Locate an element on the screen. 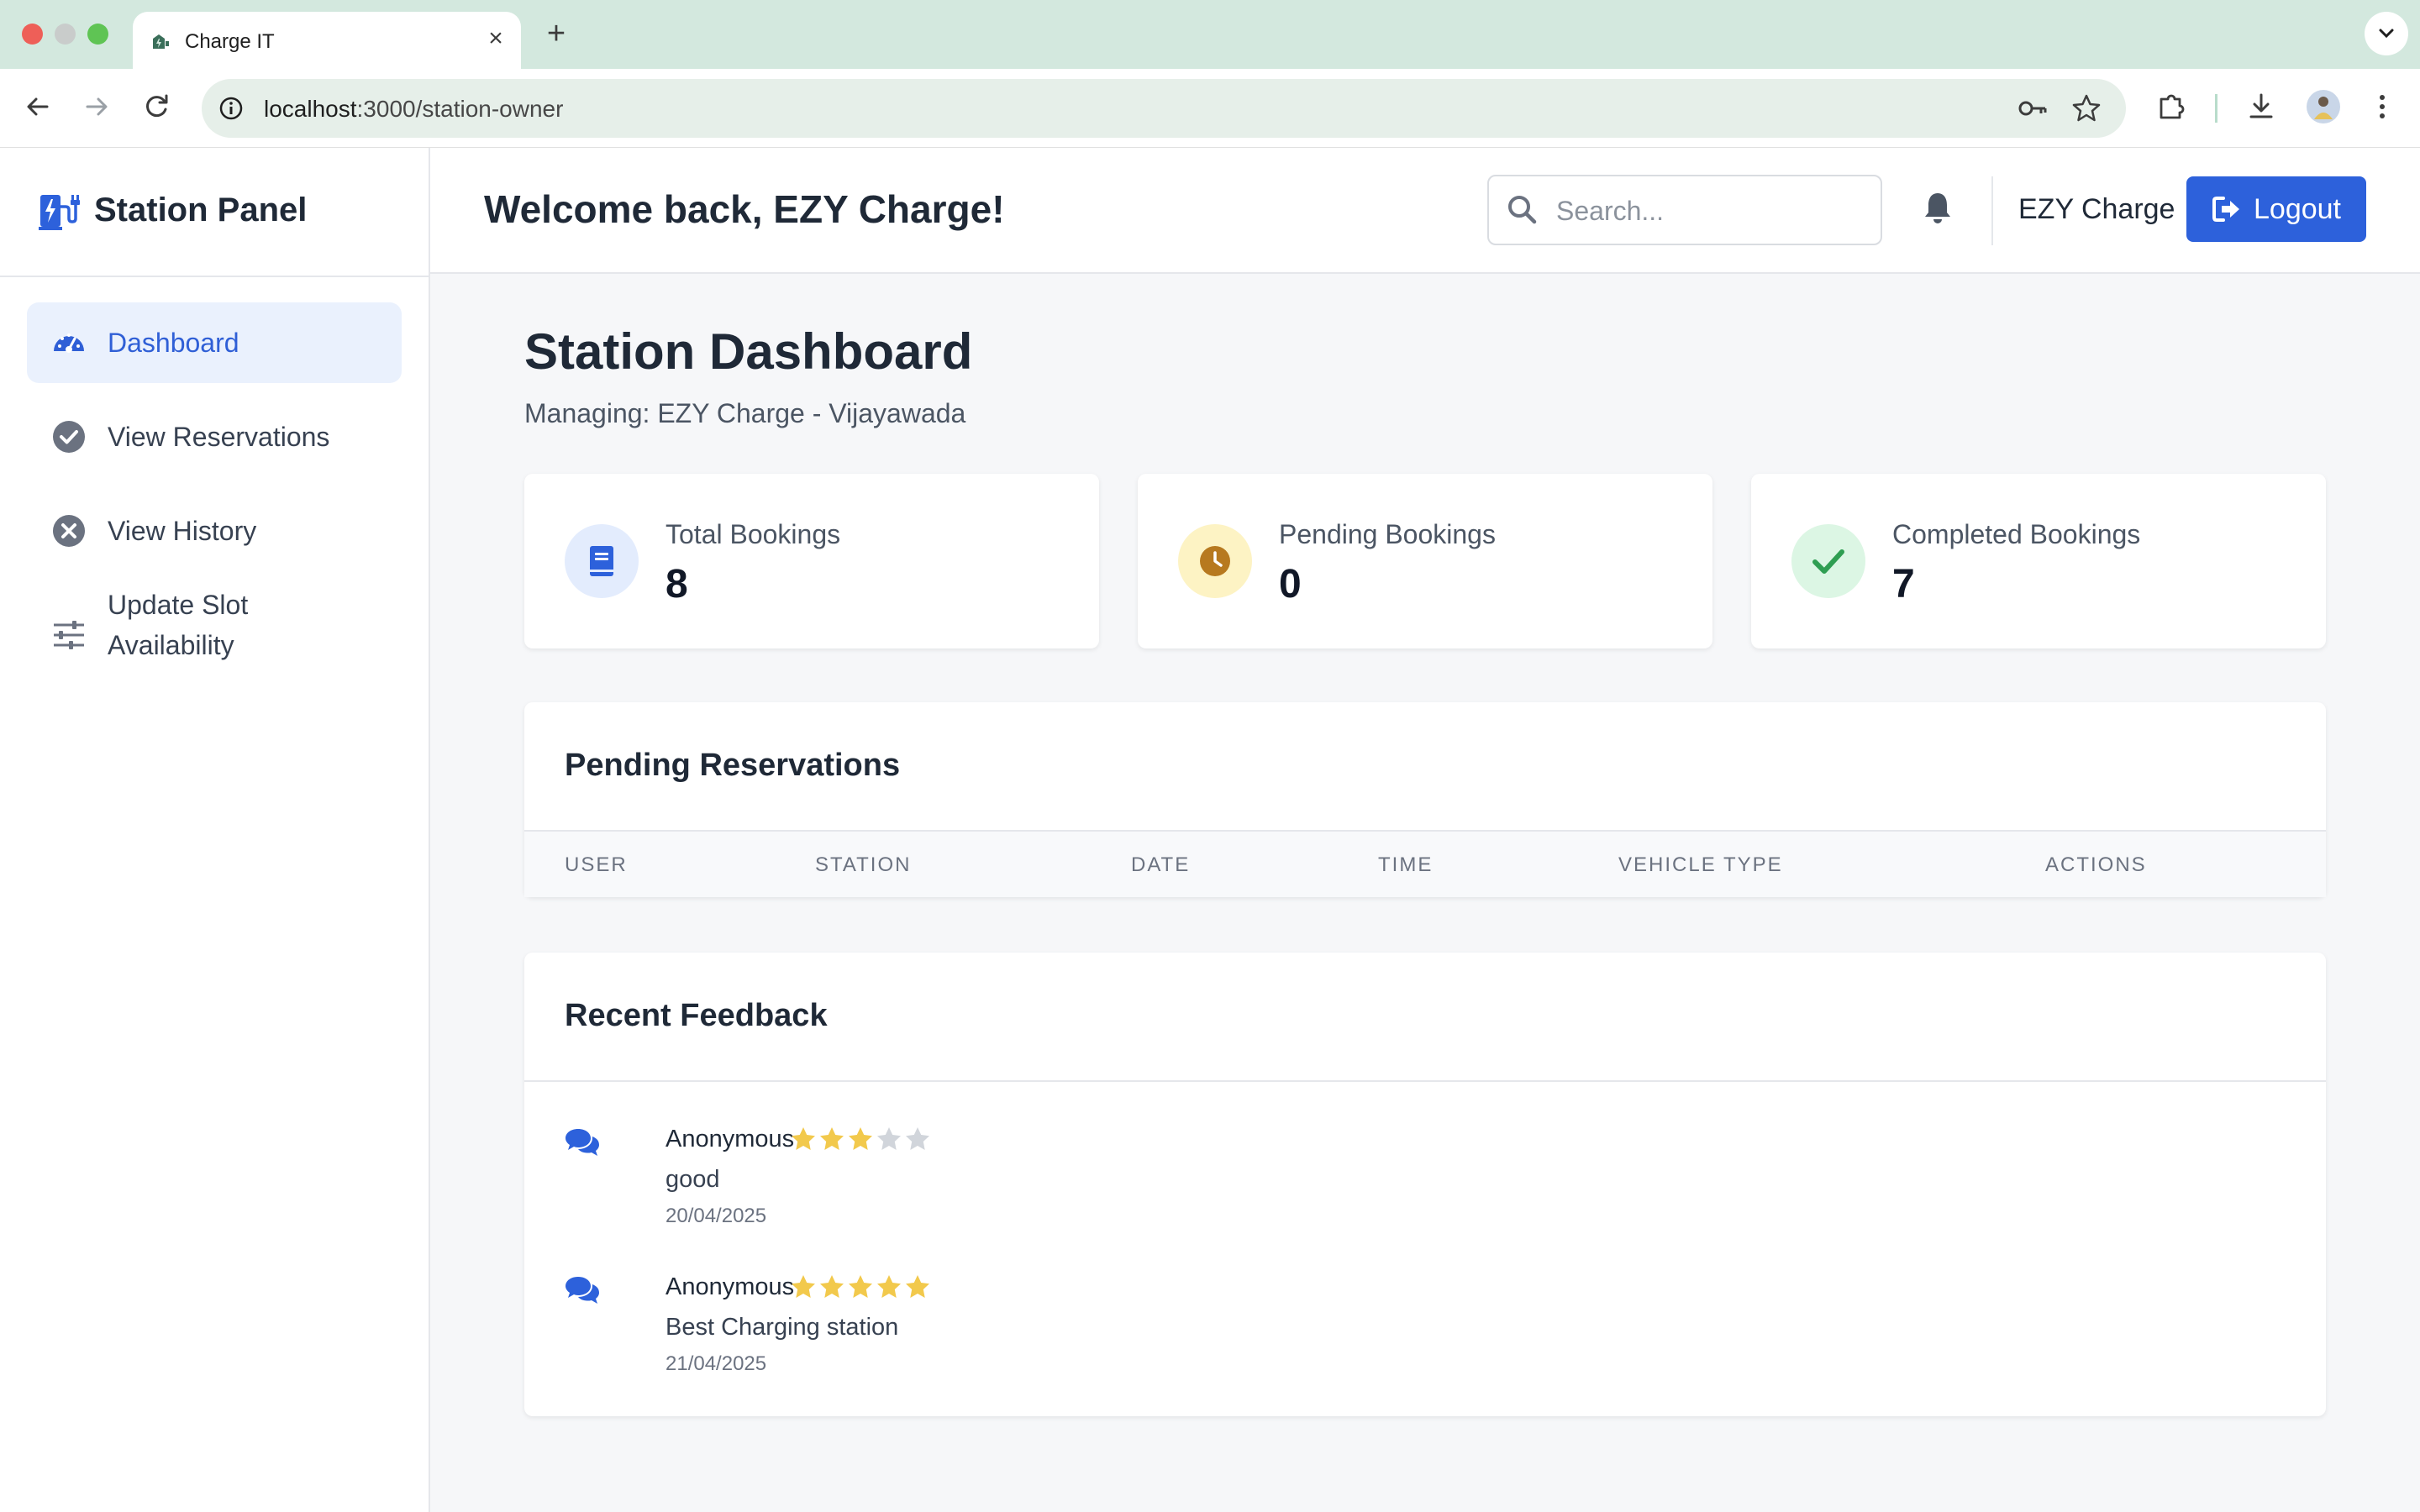  check-icon is located at coordinates (1828, 561).